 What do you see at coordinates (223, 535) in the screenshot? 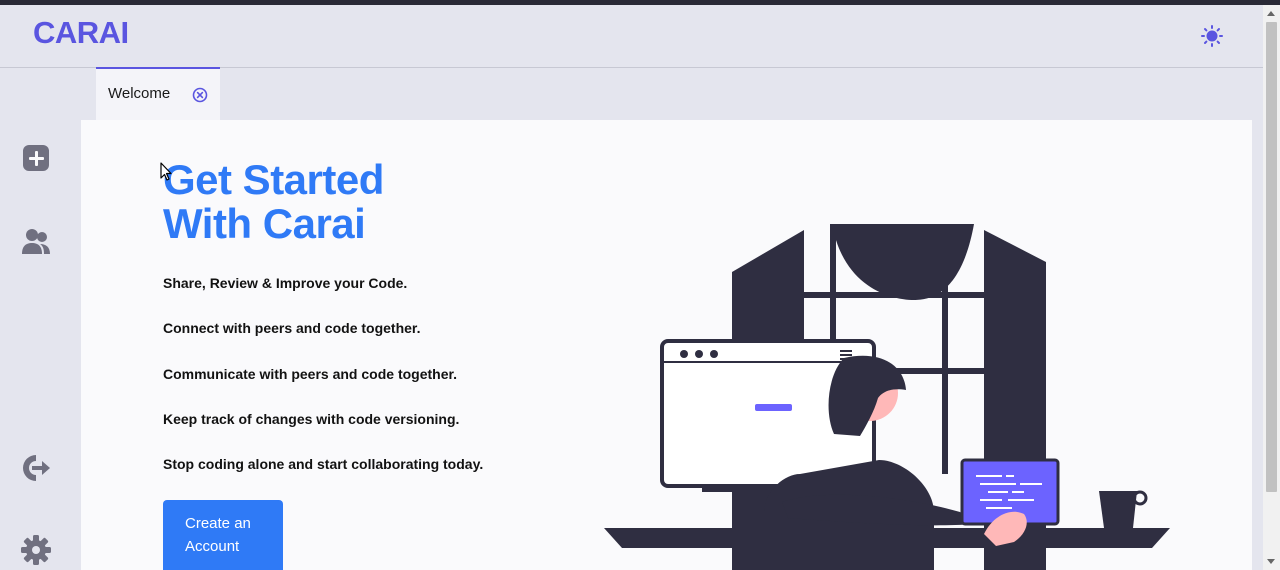
I see `create-account-button: Create an Account` at bounding box center [223, 535].